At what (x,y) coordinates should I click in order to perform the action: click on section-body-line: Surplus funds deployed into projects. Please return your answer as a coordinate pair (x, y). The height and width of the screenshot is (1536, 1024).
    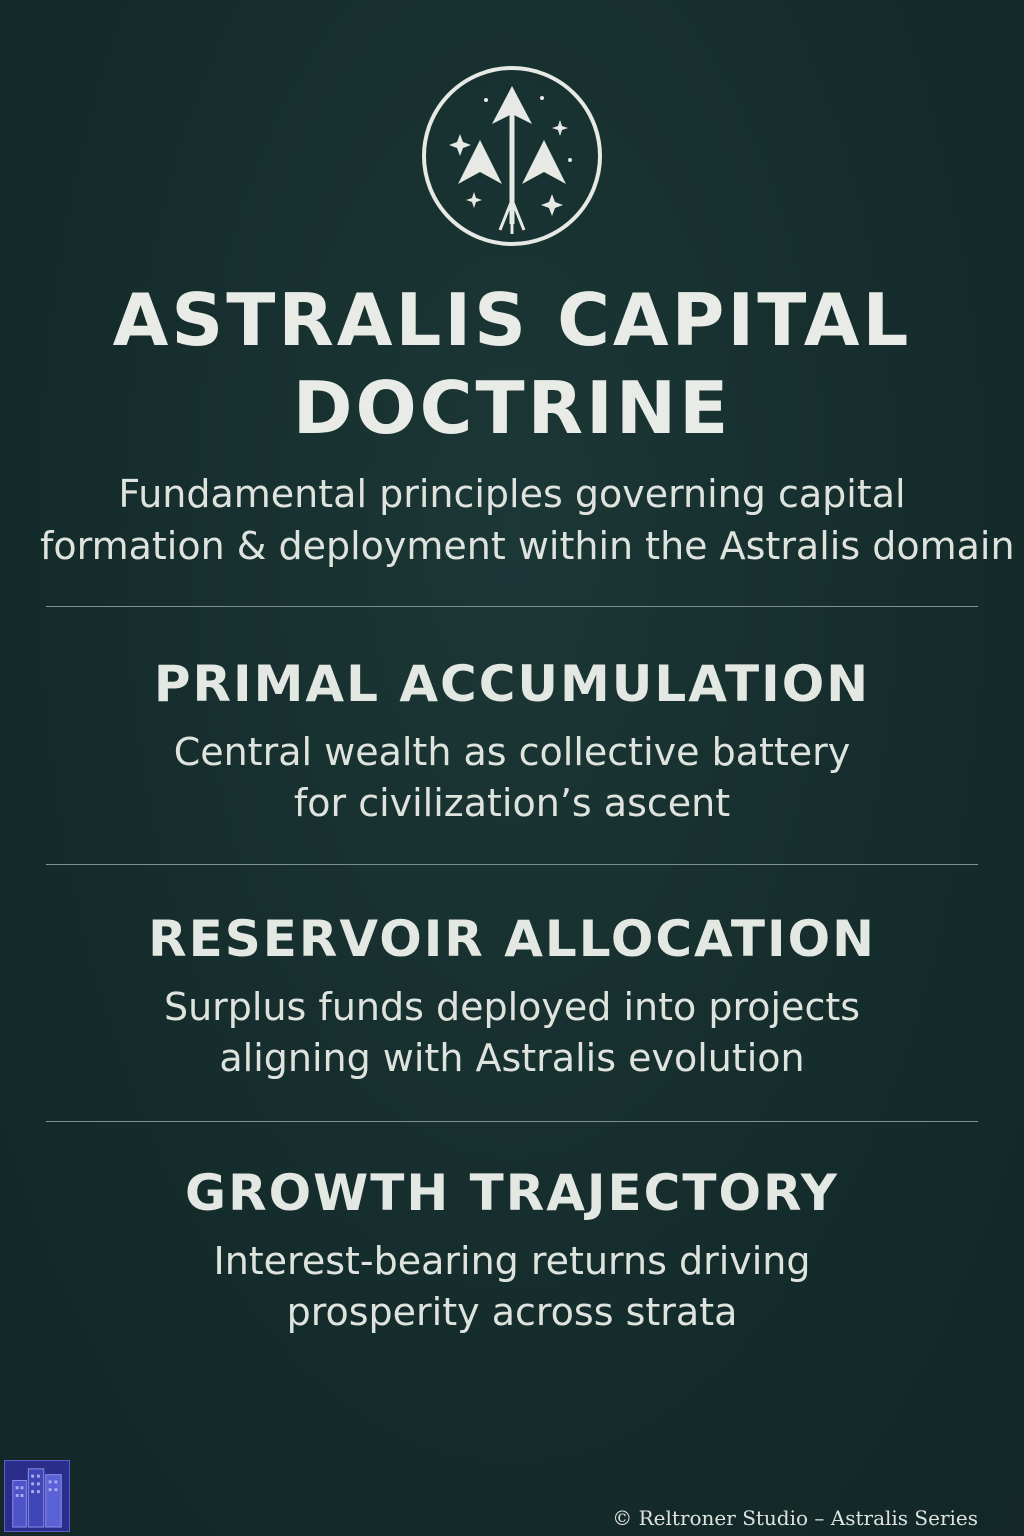
    Looking at the image, I should click on (512, 1007).